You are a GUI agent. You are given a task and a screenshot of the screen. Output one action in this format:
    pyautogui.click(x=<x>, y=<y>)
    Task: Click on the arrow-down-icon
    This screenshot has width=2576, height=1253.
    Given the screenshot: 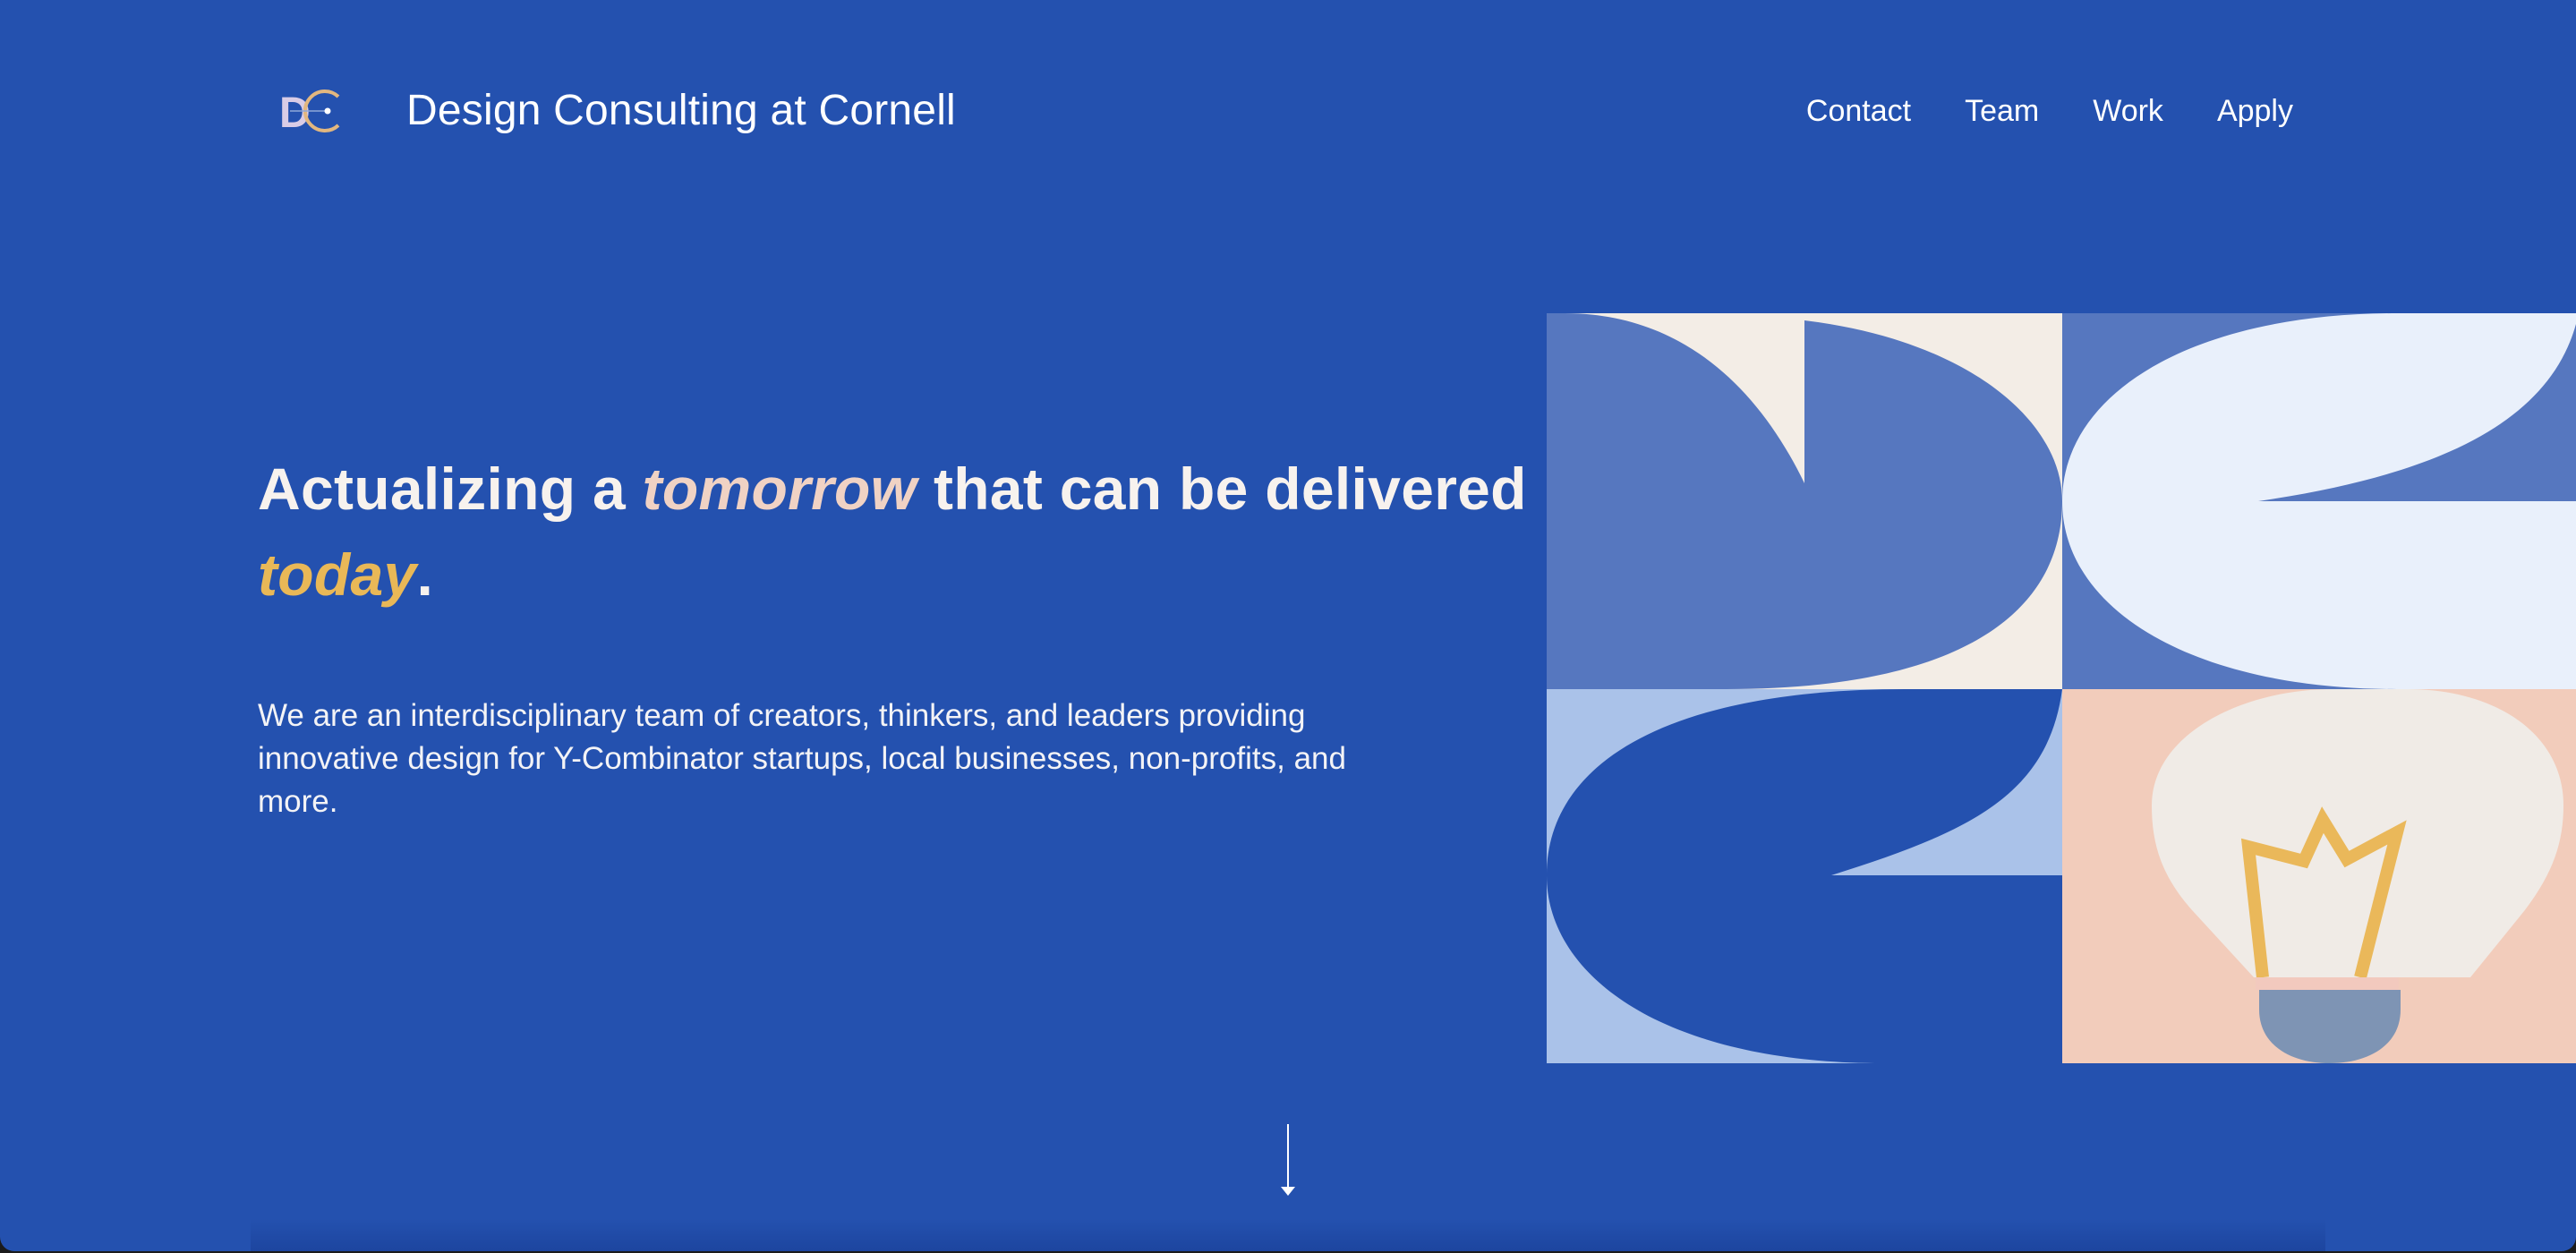 What is the action you would take?
    pyautogui.click(x=1288, y=1161)
    